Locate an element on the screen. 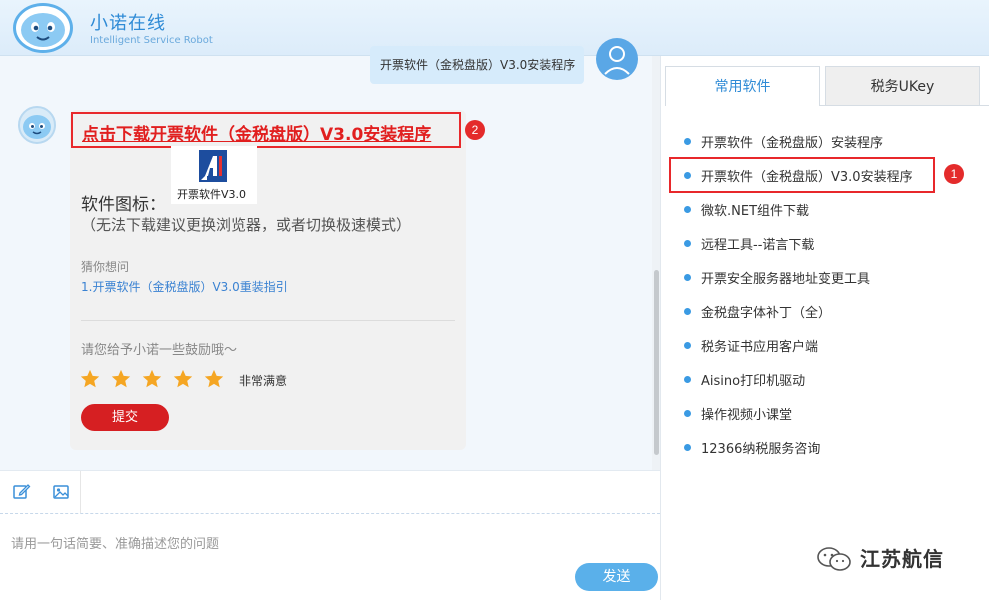  tab-tax-ukey: 税务UKey is located at coordinates (902, 86).